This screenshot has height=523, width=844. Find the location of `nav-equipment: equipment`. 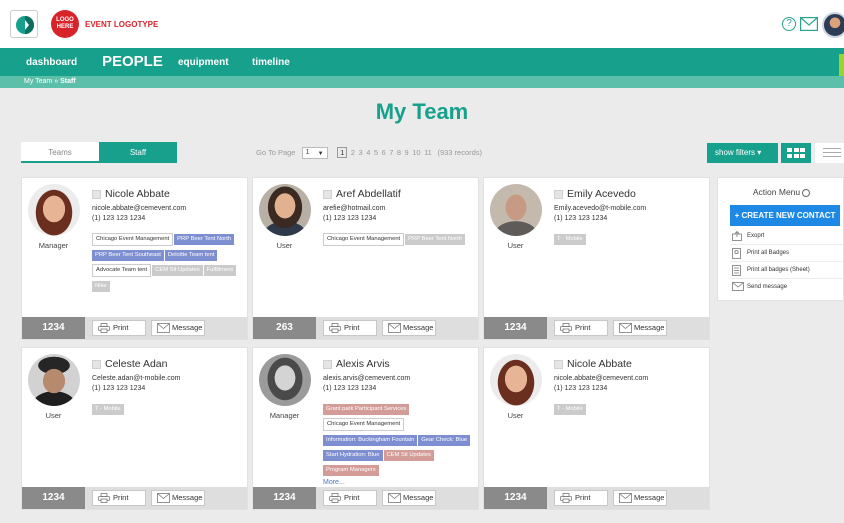

nav-equipment: equipment is located at coordinates (203, 62).